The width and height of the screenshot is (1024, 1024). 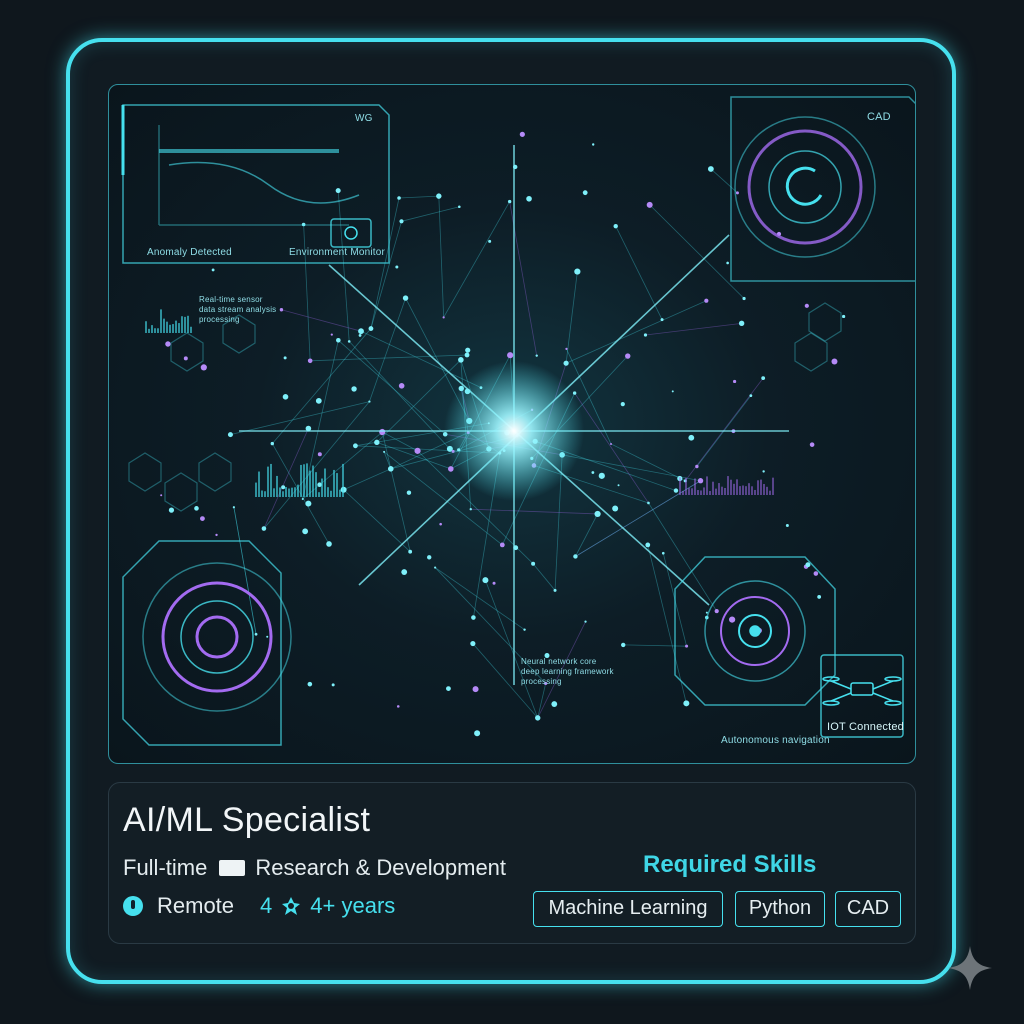 I want to click on skill-chip-cad: CAD, so click(x=868, y=909).